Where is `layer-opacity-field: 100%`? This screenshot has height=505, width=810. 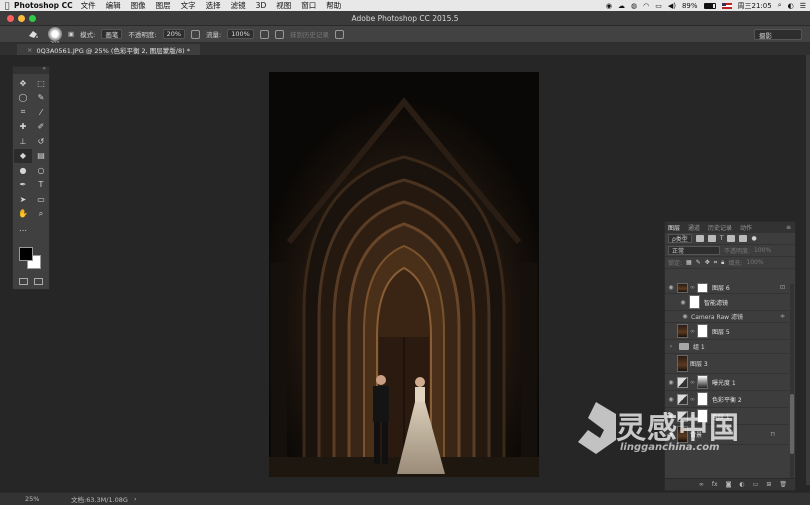 layer-opacity-field: 100% is located at coordinates (762, 250).